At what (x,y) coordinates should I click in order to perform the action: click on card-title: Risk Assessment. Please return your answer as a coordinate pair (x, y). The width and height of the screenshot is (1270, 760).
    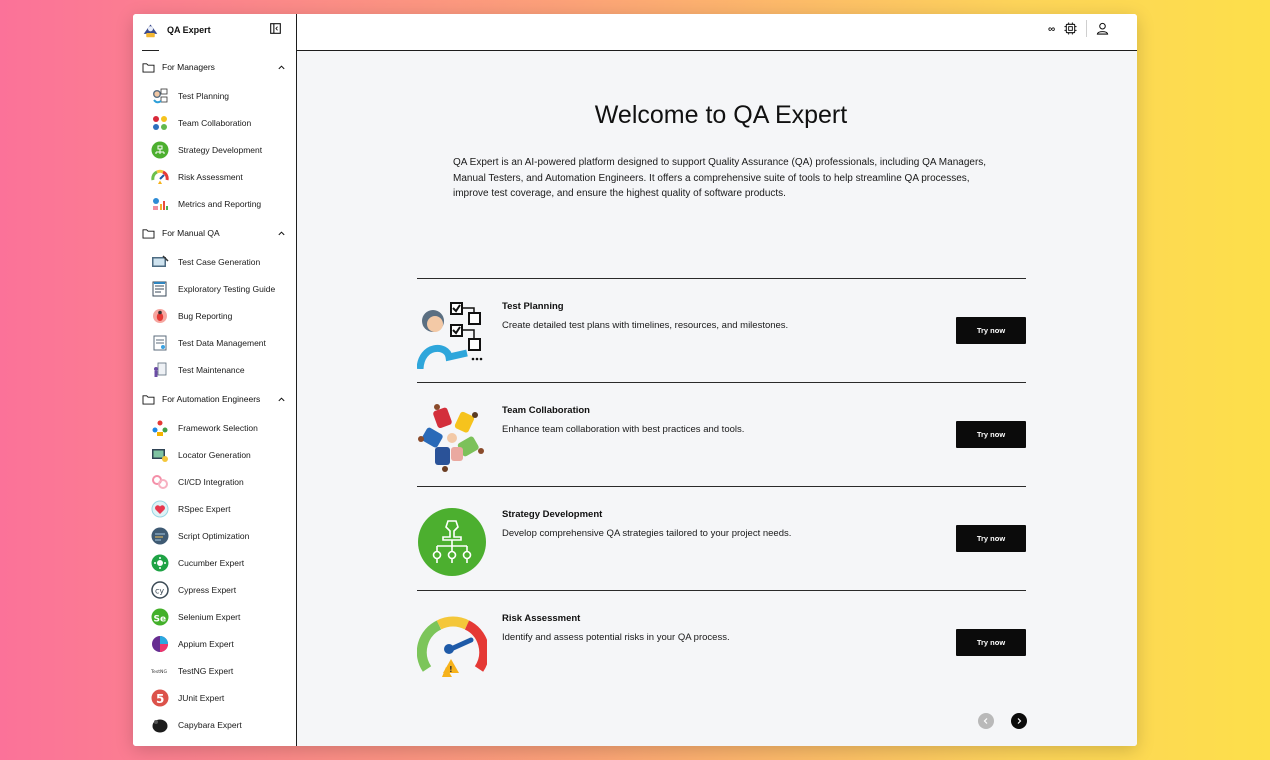
    Looking at the image, I should click on (541, 618).